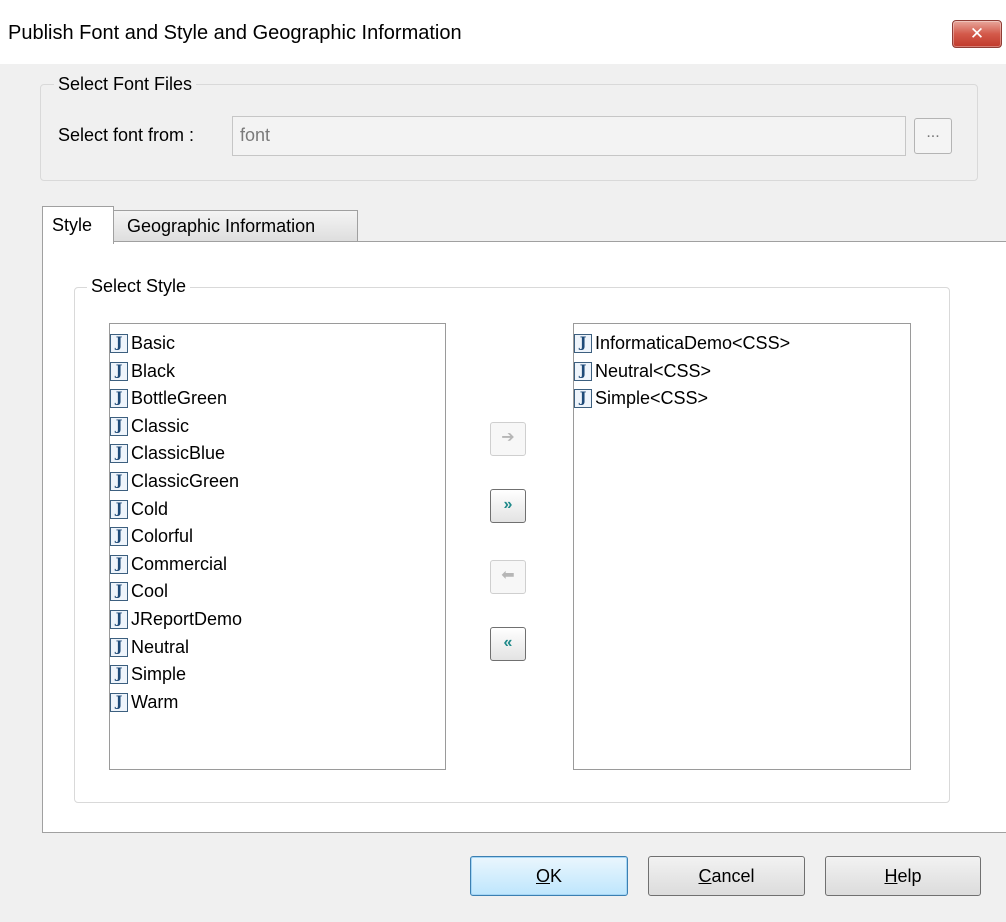 This screenshot has width=1006, height=922. What do you see at coordinates (569, 136) in the screenshot?
I see `font-path-field: font` at bounding box center [569, 136].